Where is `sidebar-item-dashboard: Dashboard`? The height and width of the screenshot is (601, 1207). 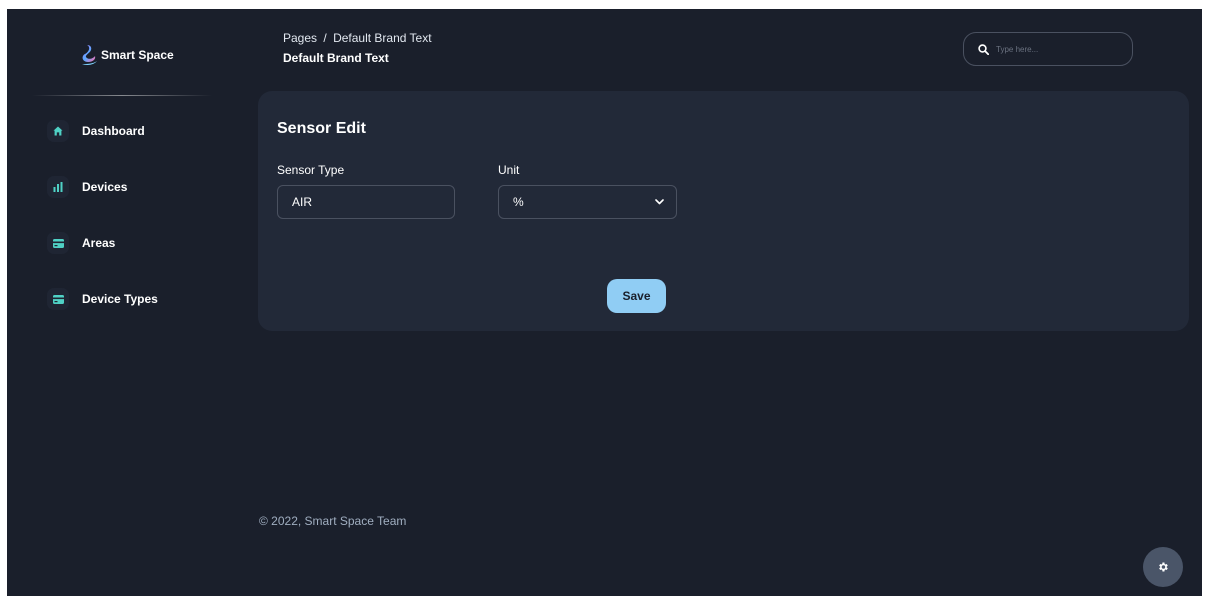 sidebar-item-dashboard: Dashboard is located at coordinates (137, 131).